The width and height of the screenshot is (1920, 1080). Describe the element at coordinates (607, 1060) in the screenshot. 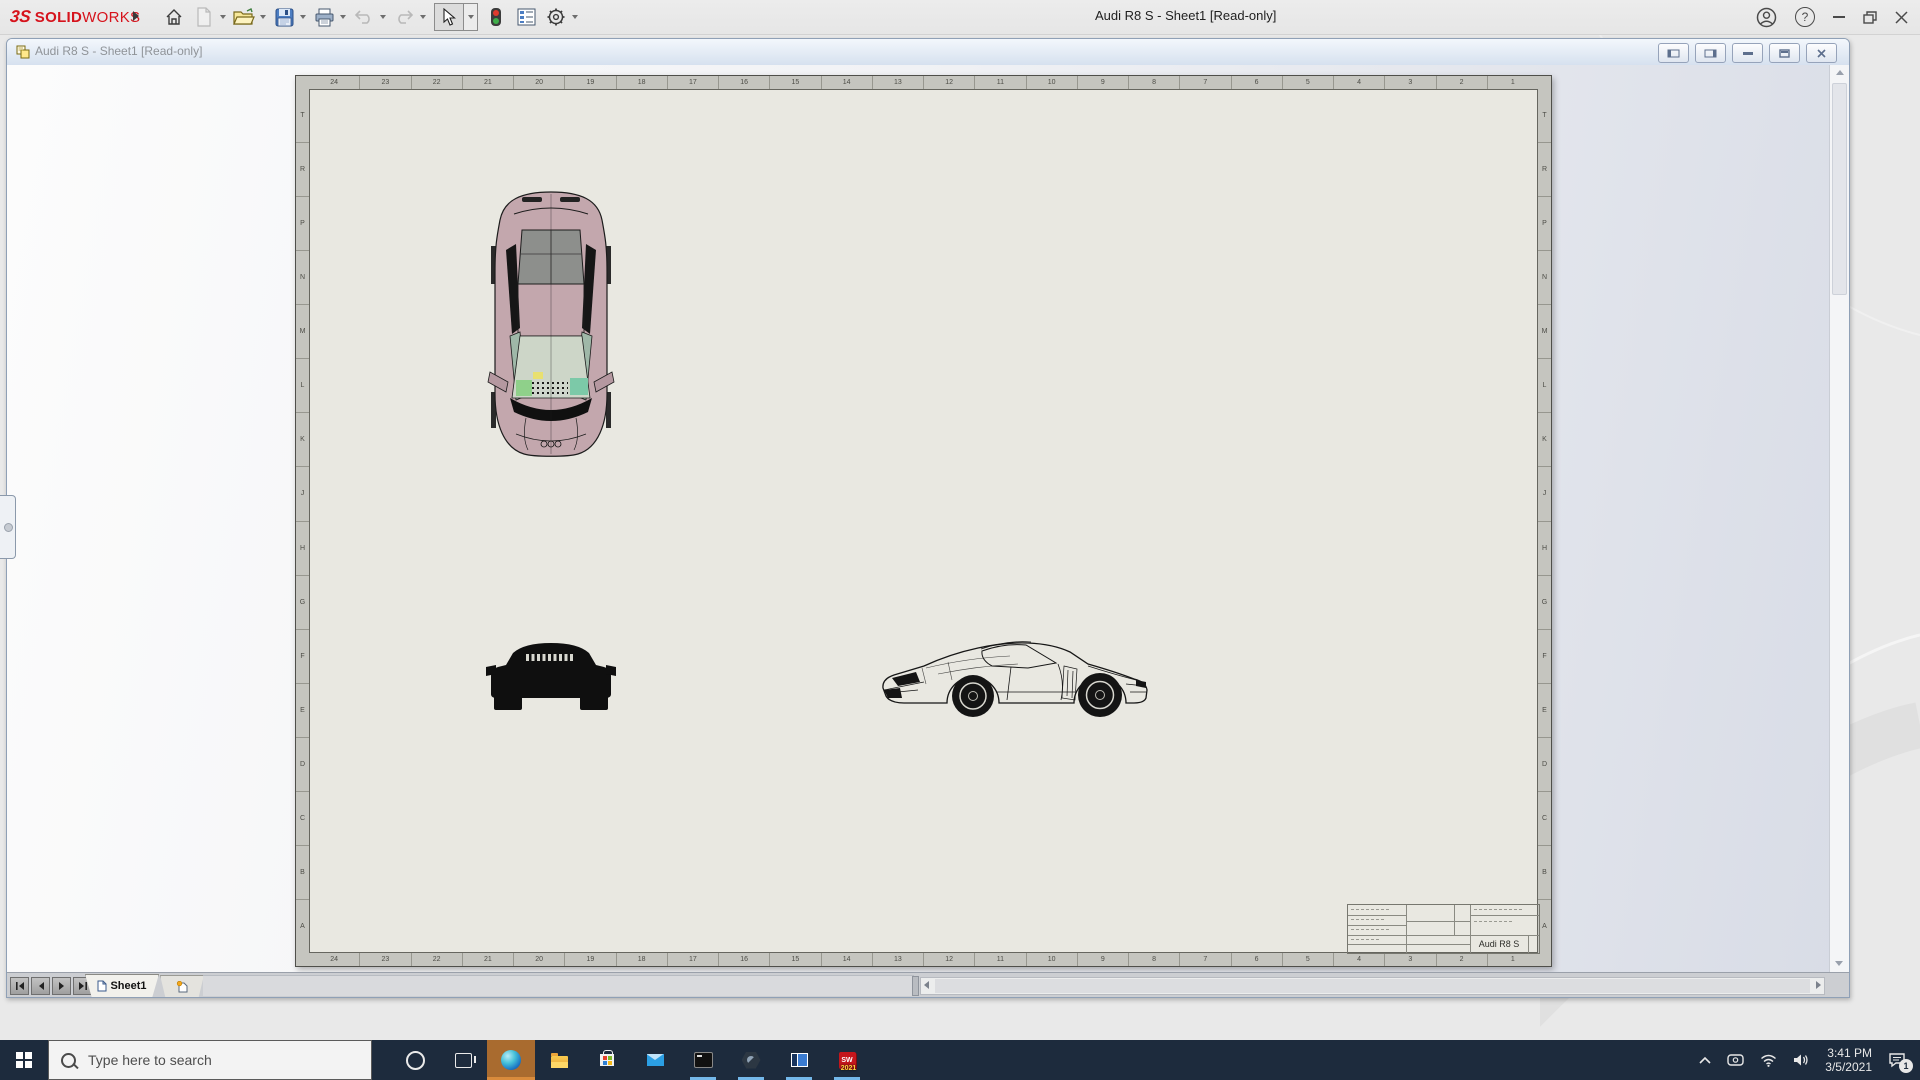

I see `taskbar-app-store` at that location.